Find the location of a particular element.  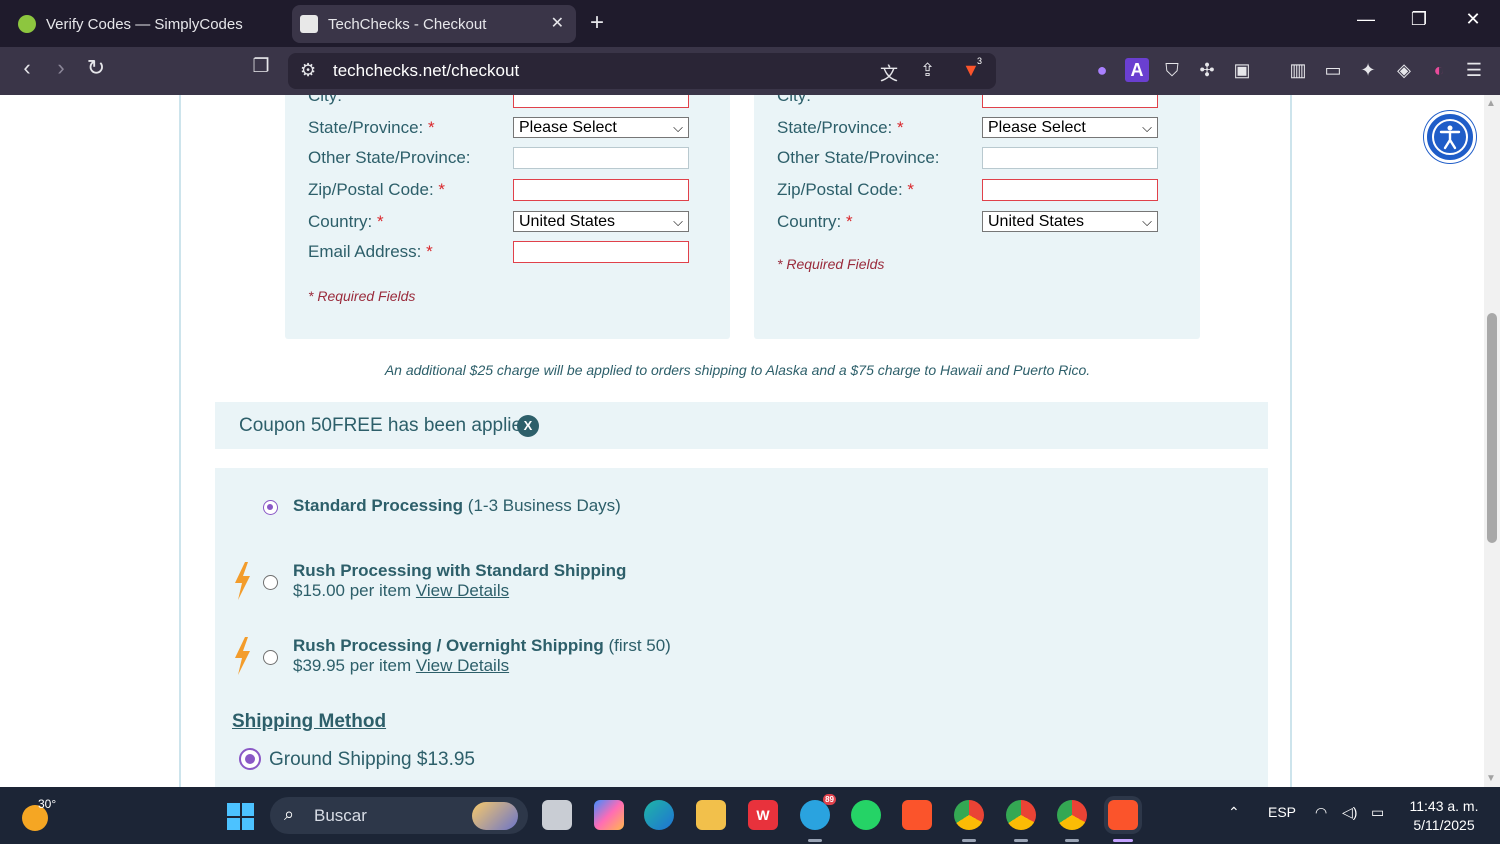

close-tab-icon: ✕ is located at coordinates (557, 23).